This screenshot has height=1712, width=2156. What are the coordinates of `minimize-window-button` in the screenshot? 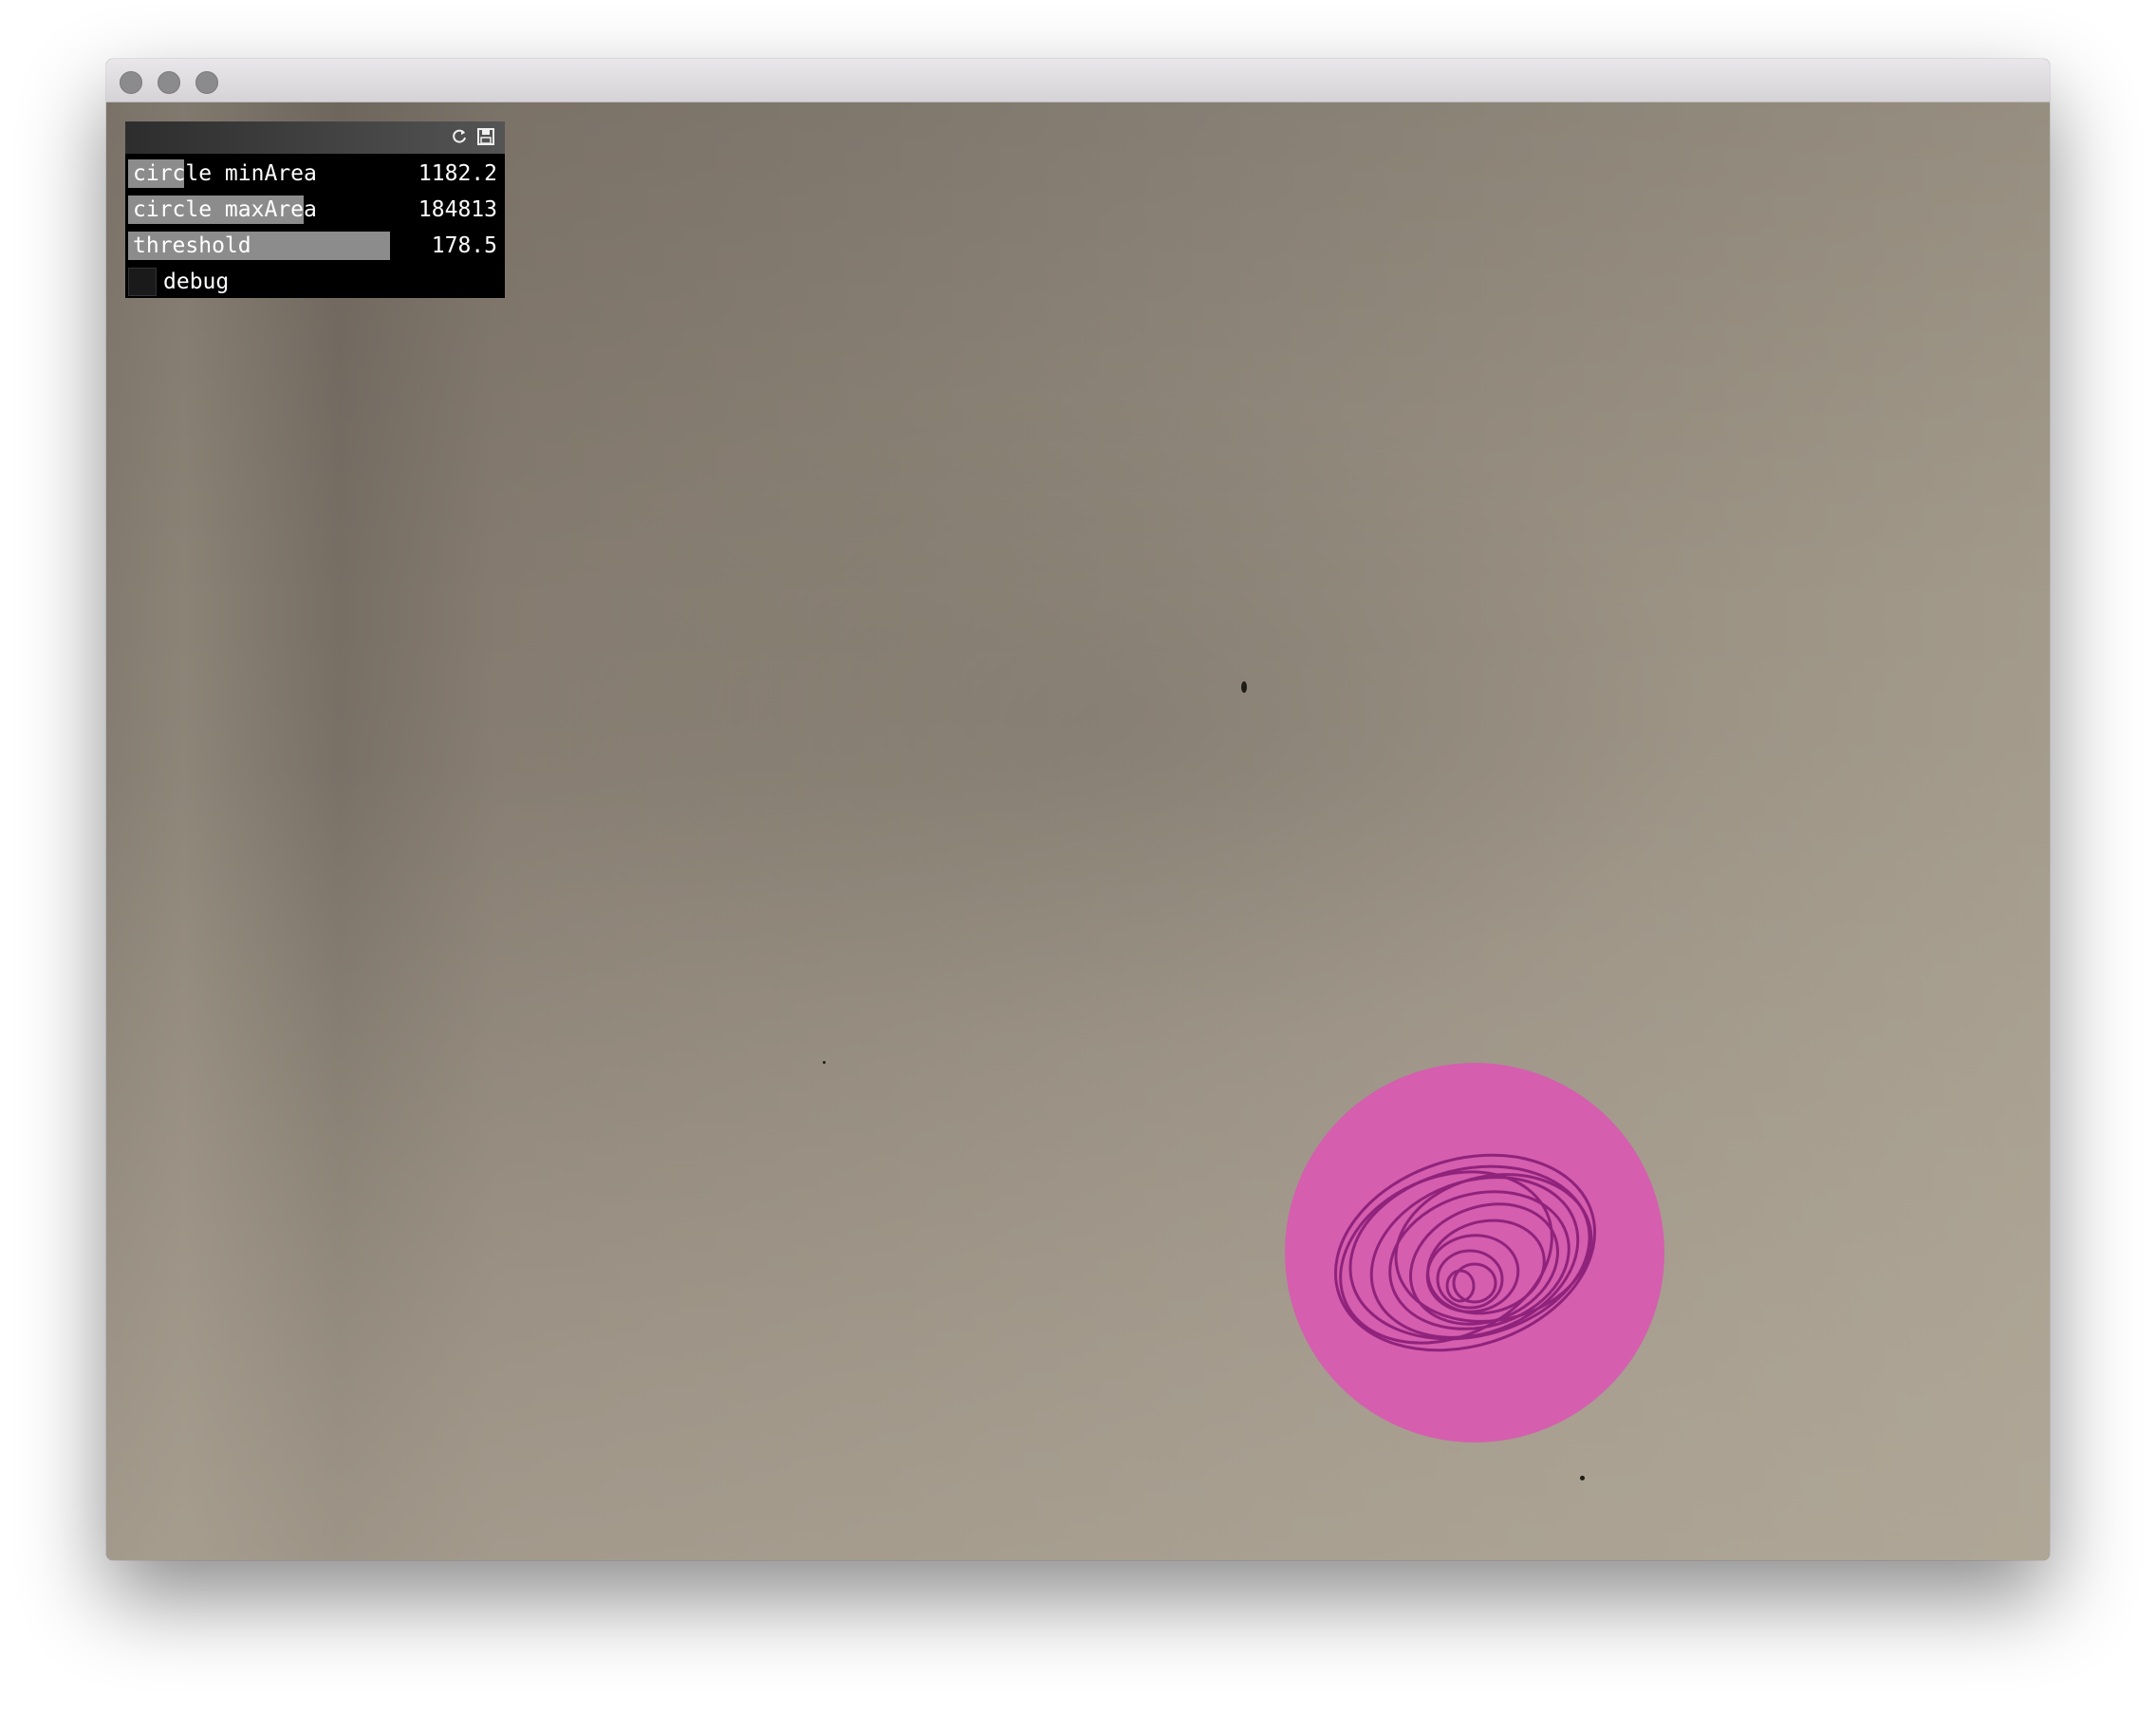 It's located at (169, 83).